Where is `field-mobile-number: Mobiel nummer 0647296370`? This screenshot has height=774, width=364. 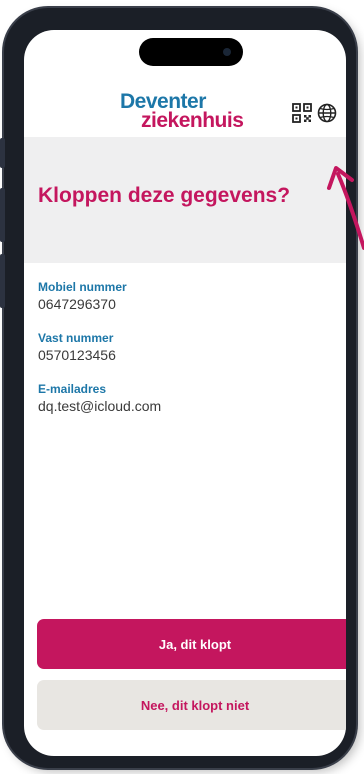
field-mobile-number: Mobiel nummer 0647296370 is located at coordinates (82, 296).